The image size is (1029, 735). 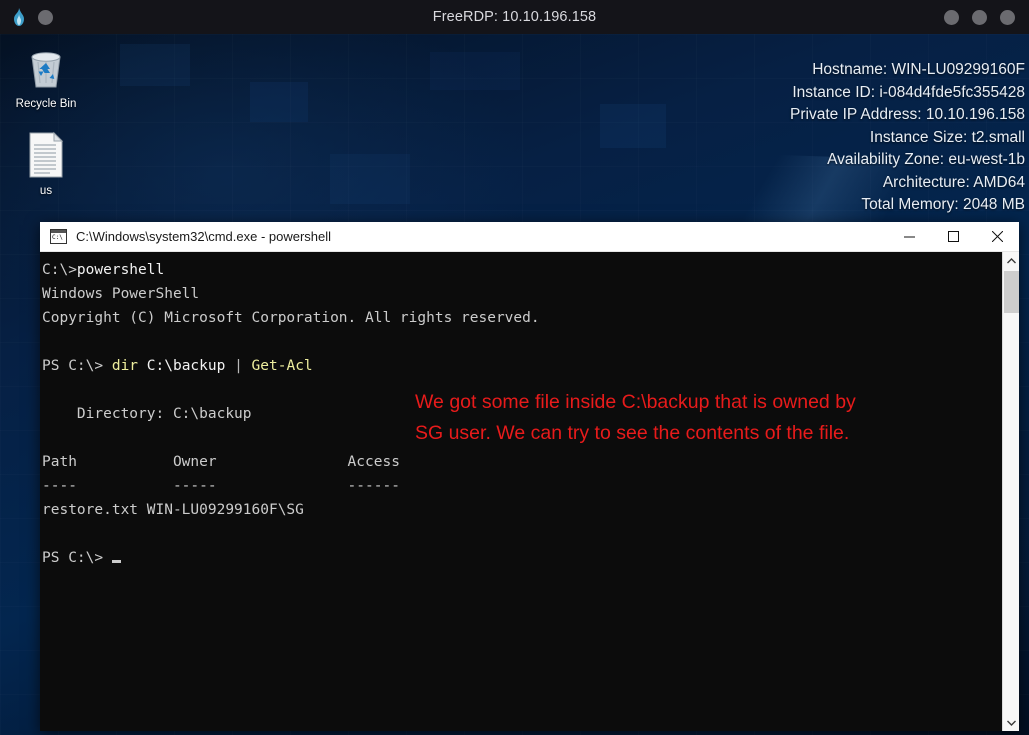 I want to click on line-command-arg: C:\backup, so click(x=186, y=366).